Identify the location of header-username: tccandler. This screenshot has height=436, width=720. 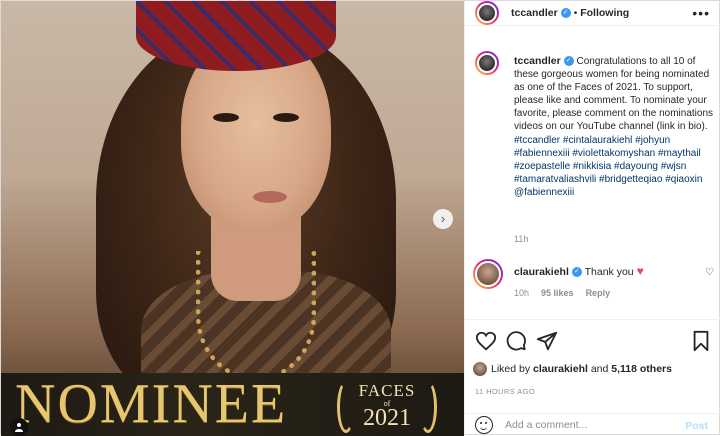
(534, 13).